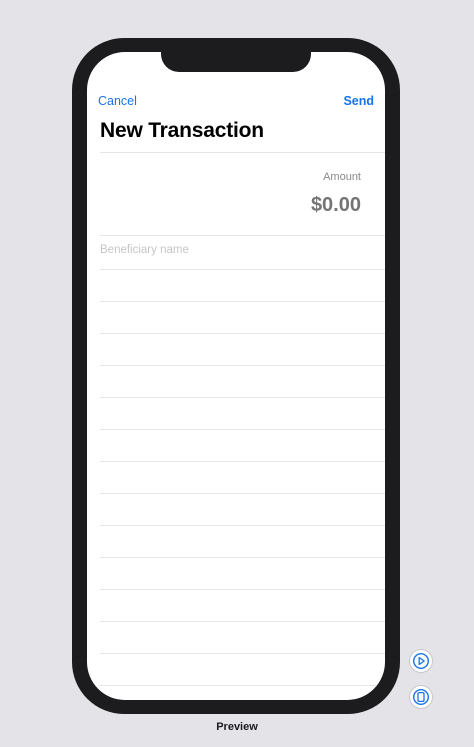 Image resolution: width=474 pixels, height=747 pixels. I want to click on beneficiary-name-field, so click(230, 250).